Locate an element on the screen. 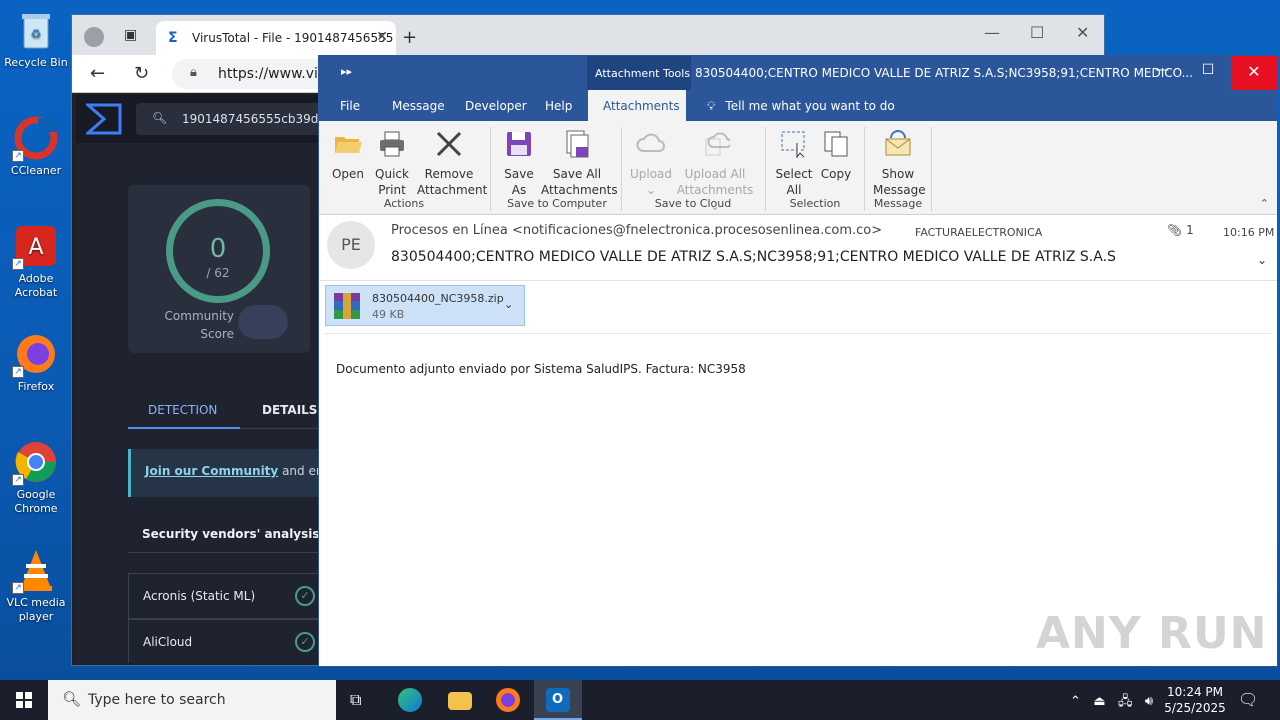  recycle-bin-icon: ♻ is located at coordinates (36, 30).